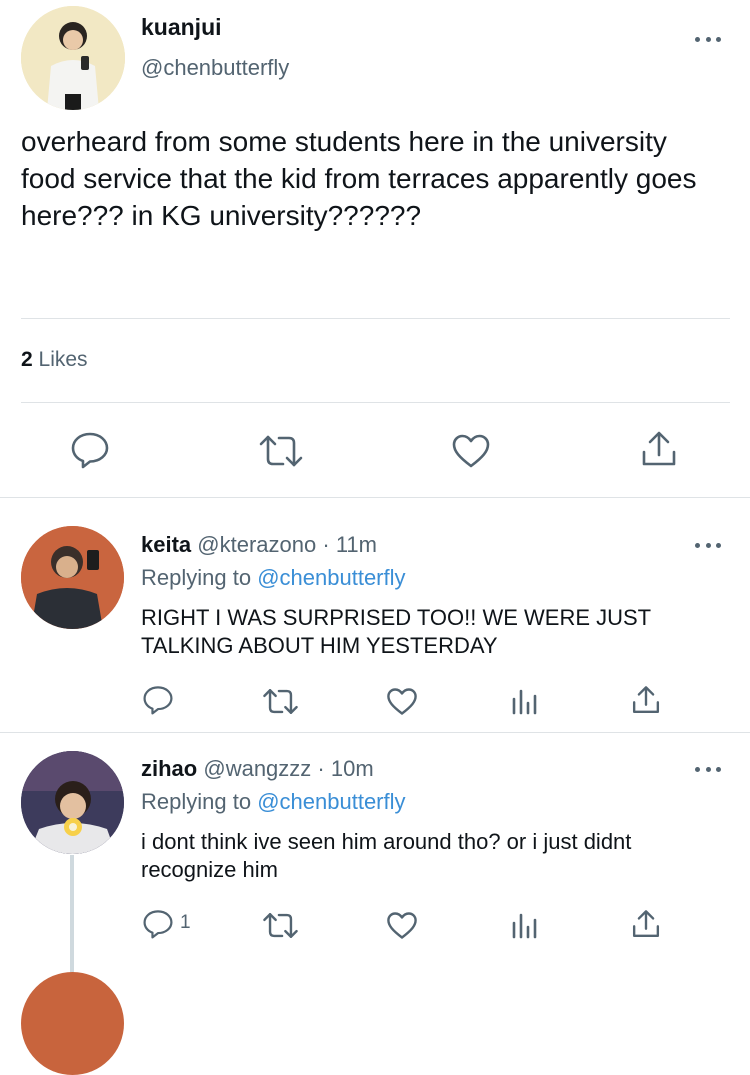  I want to click on reply-count: 1, so click(185, 922).